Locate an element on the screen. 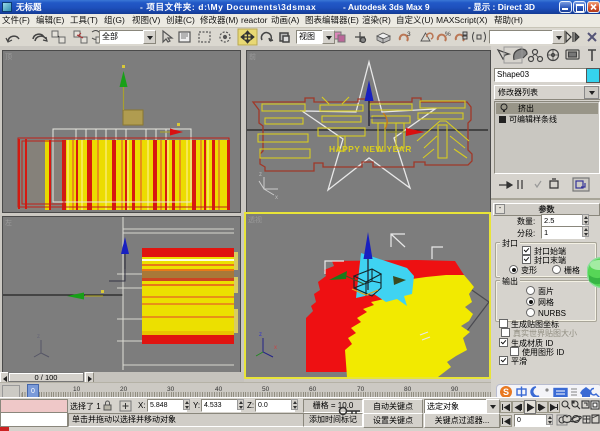  svg-text: S is located at coordinates (506, 392).